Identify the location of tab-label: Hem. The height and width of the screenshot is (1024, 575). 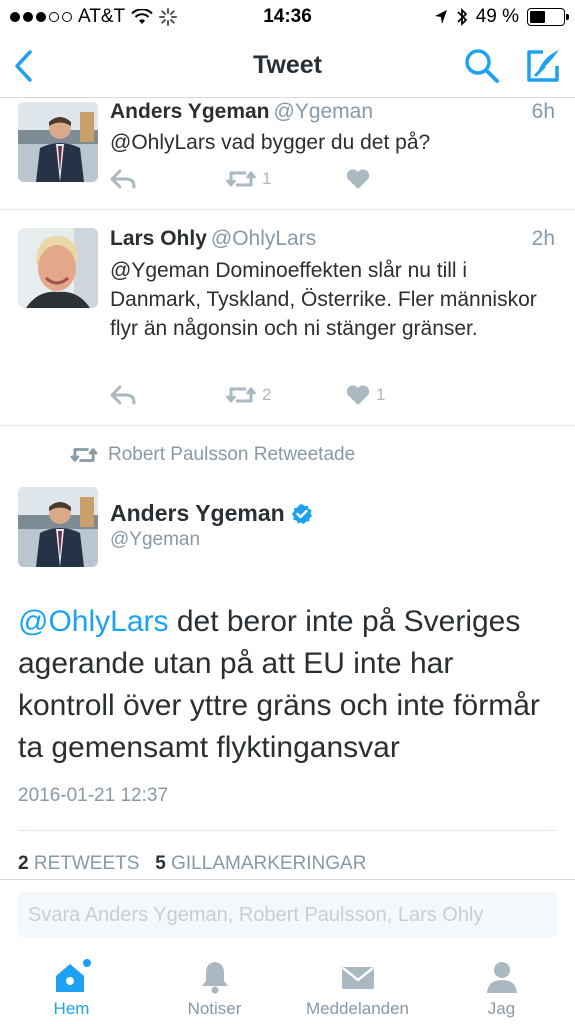
(71, 1008).